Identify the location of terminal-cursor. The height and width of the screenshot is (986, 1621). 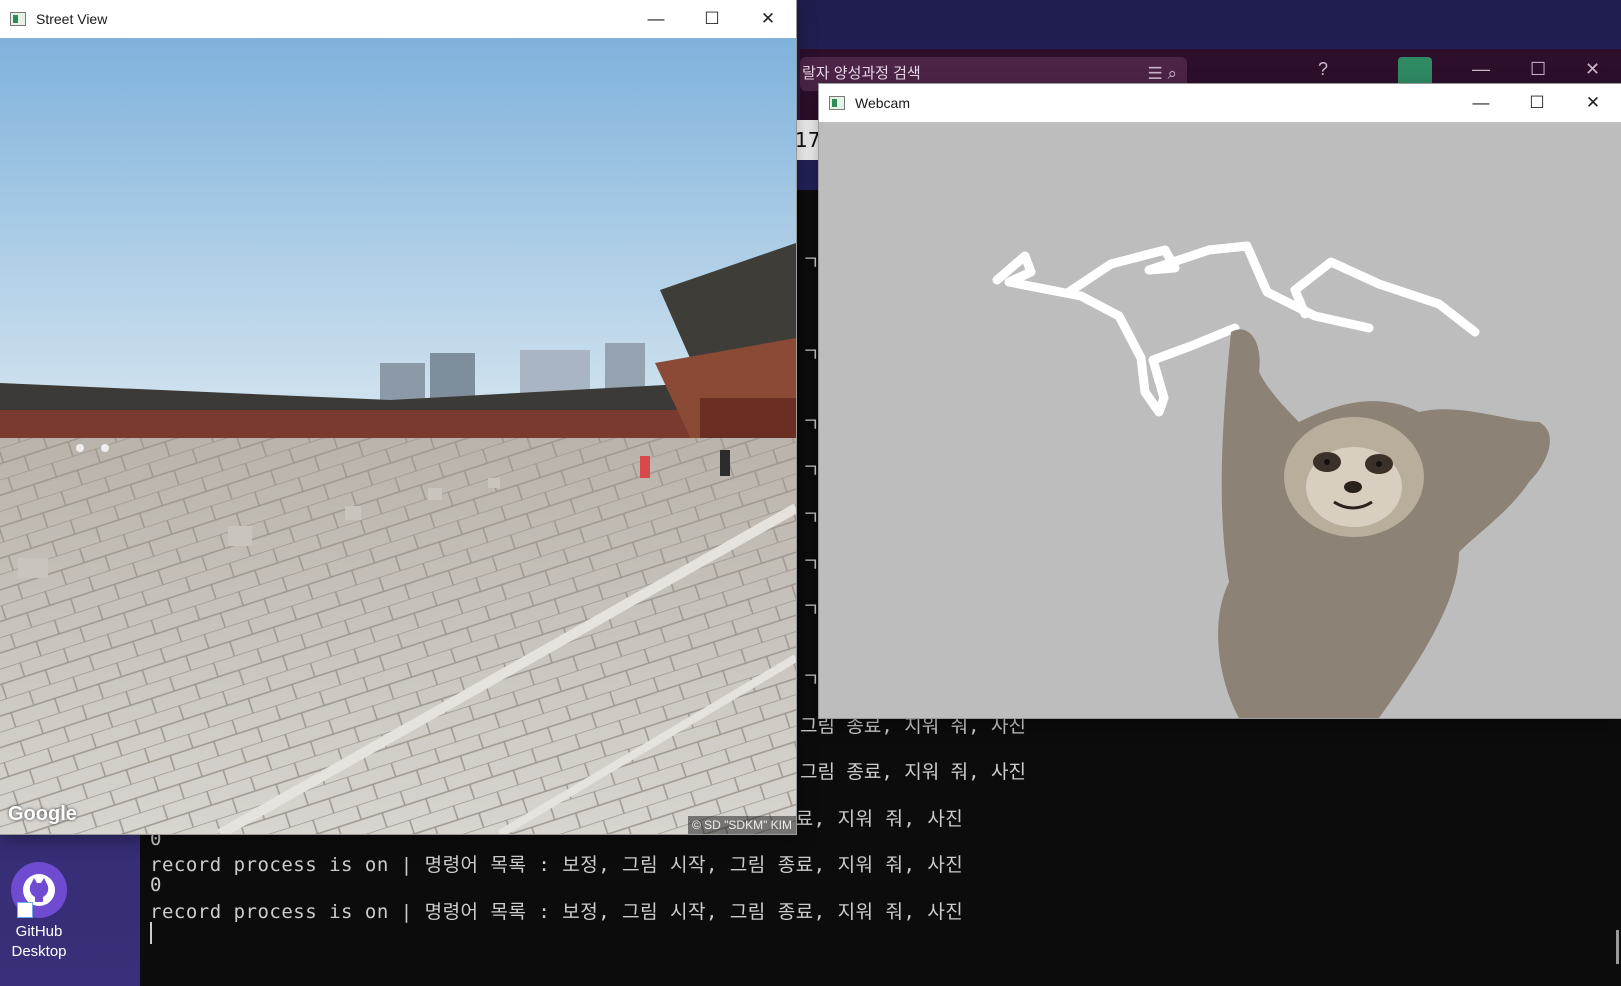
(151, 933).